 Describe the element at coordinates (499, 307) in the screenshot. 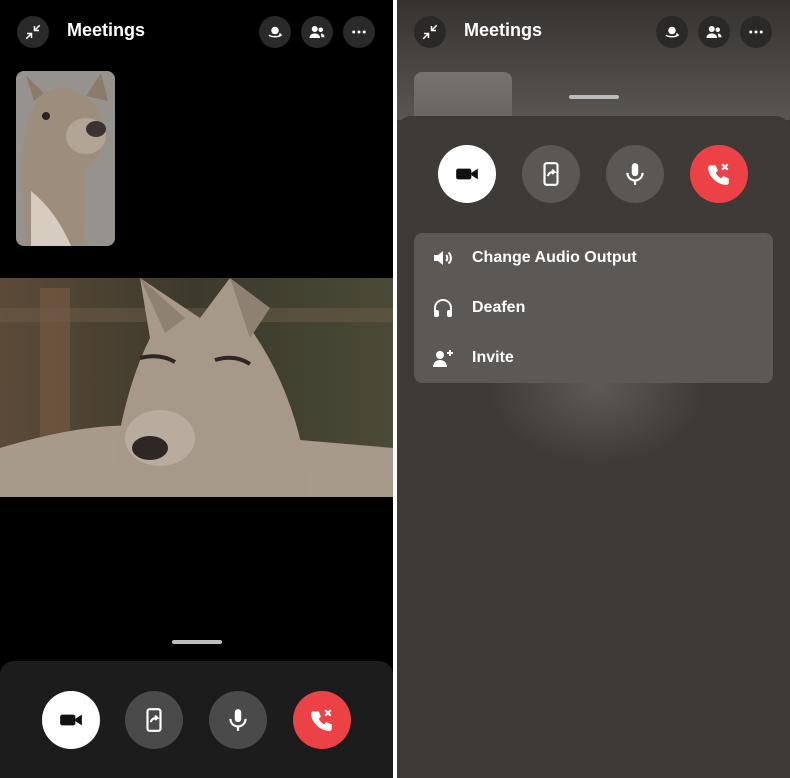

I see `menu-item-label: Deafen` at that location.